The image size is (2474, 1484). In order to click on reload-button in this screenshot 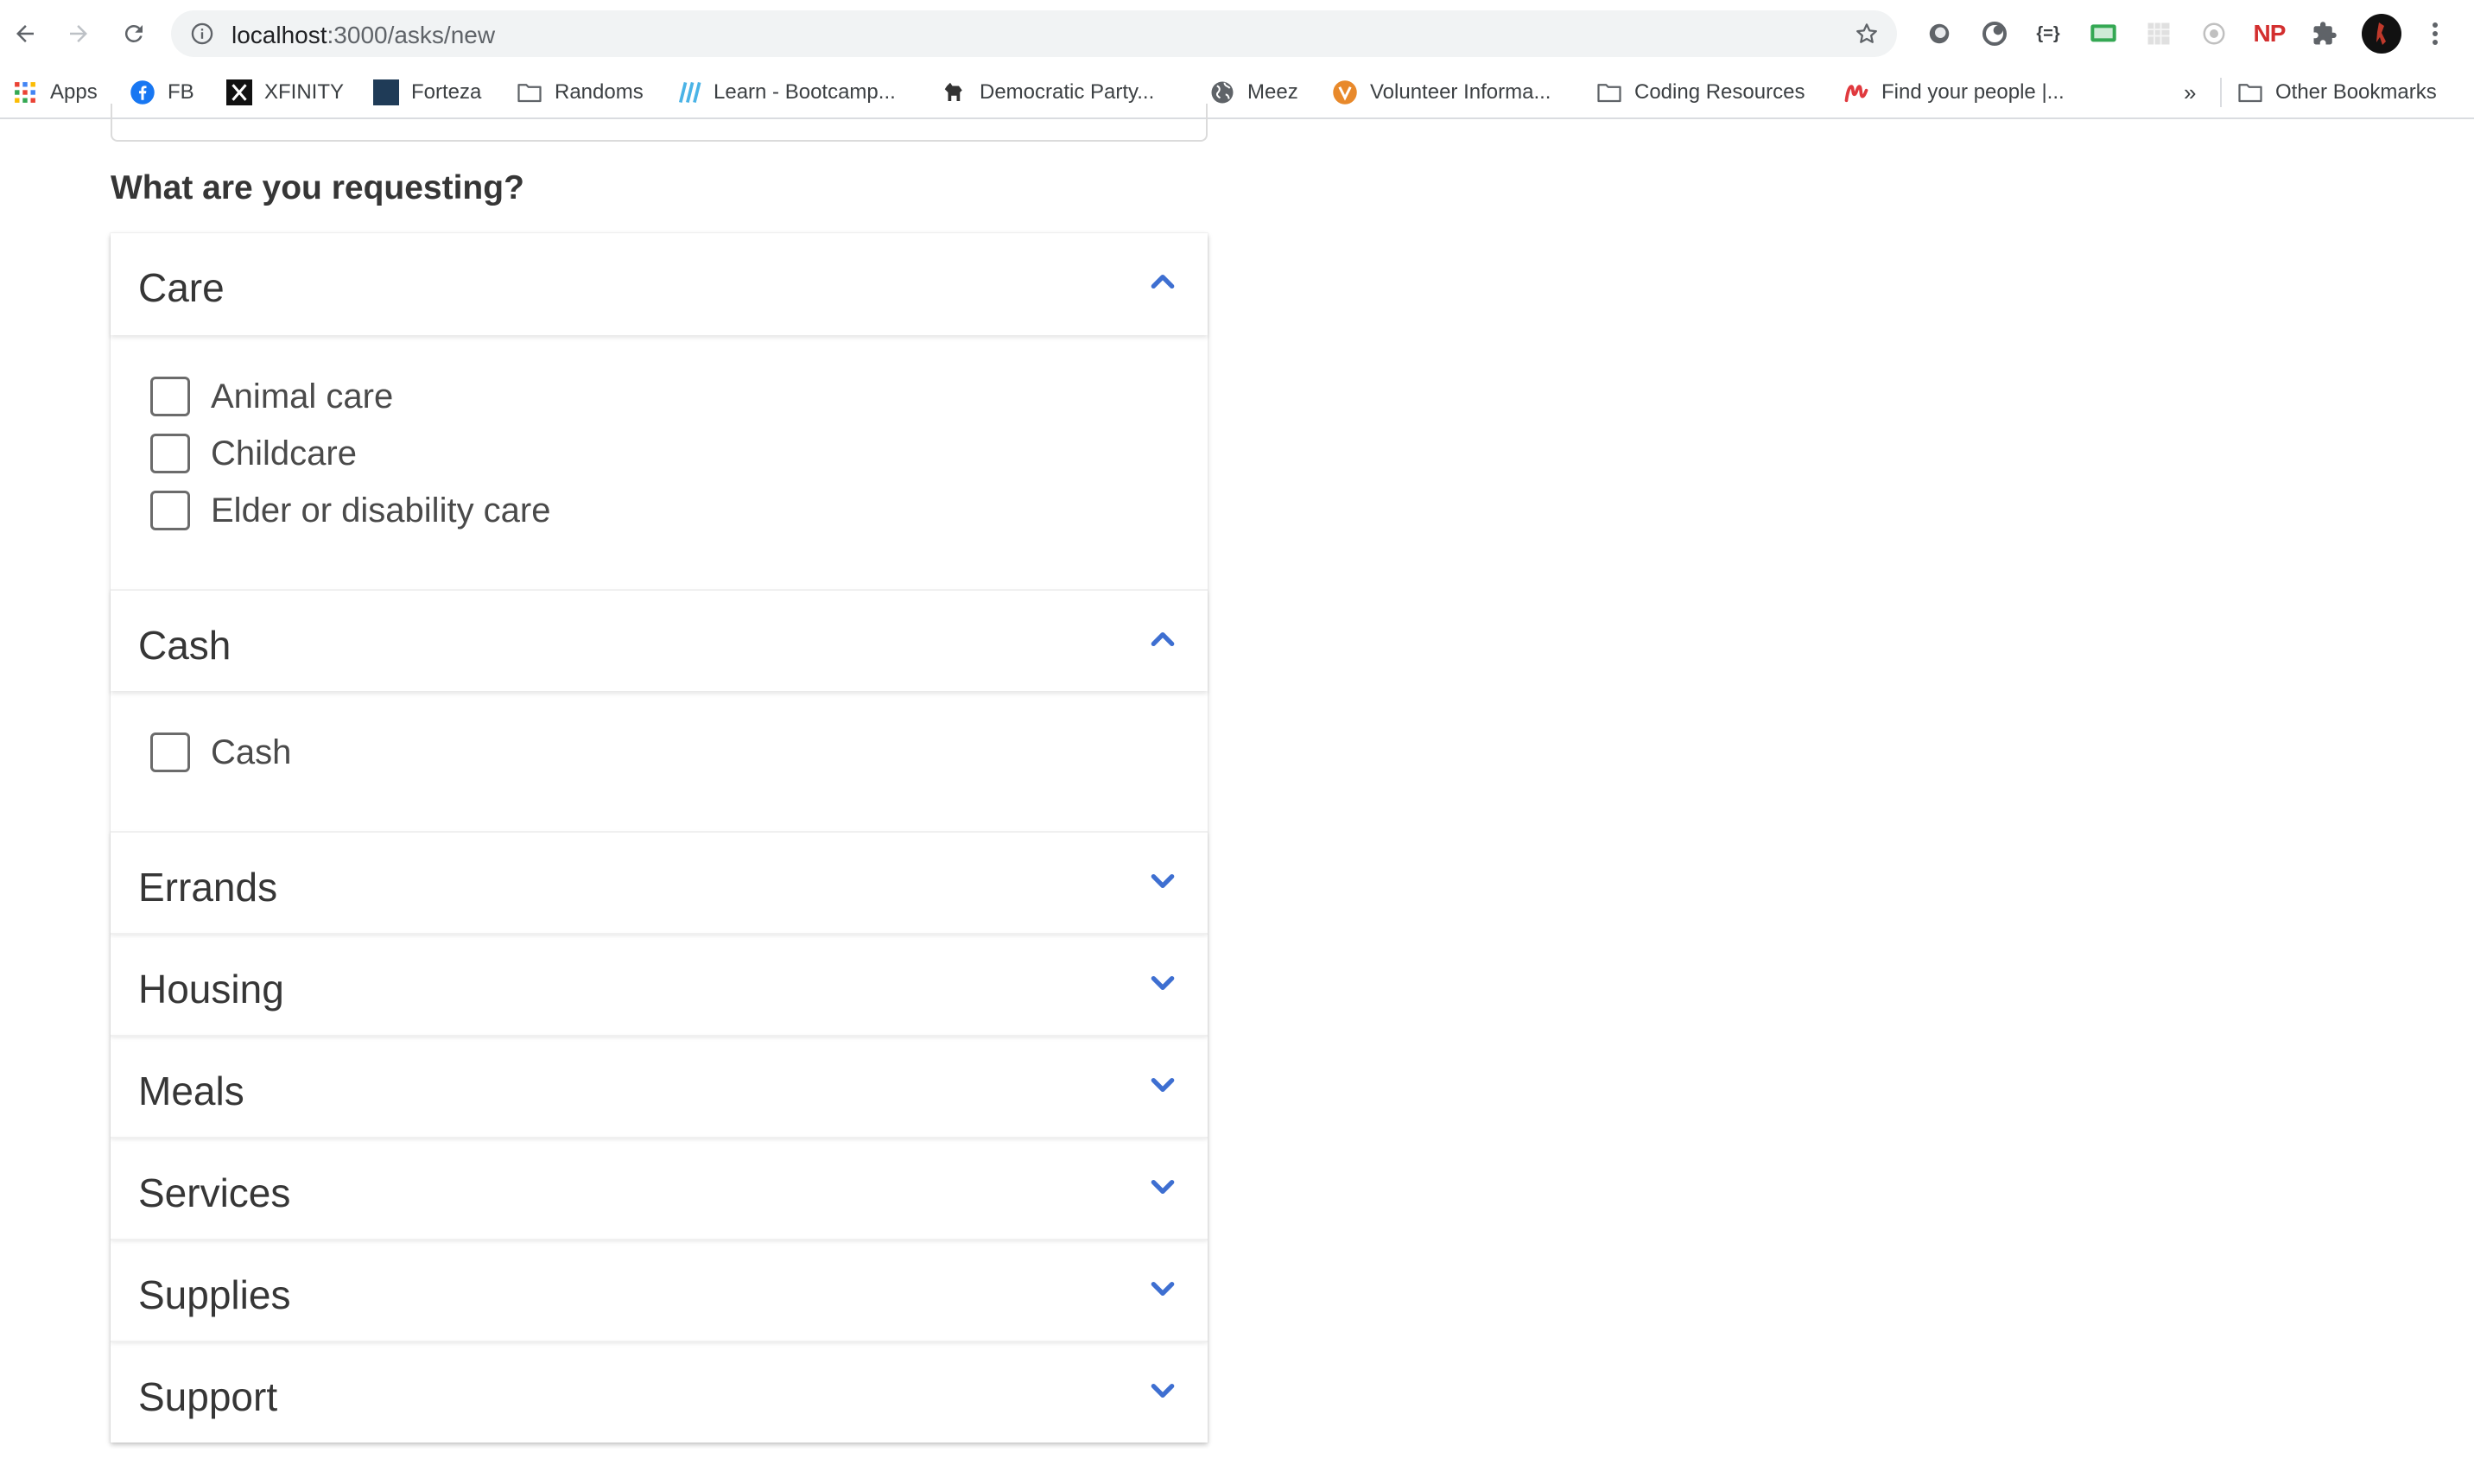, I will do `click(134, 34)`.